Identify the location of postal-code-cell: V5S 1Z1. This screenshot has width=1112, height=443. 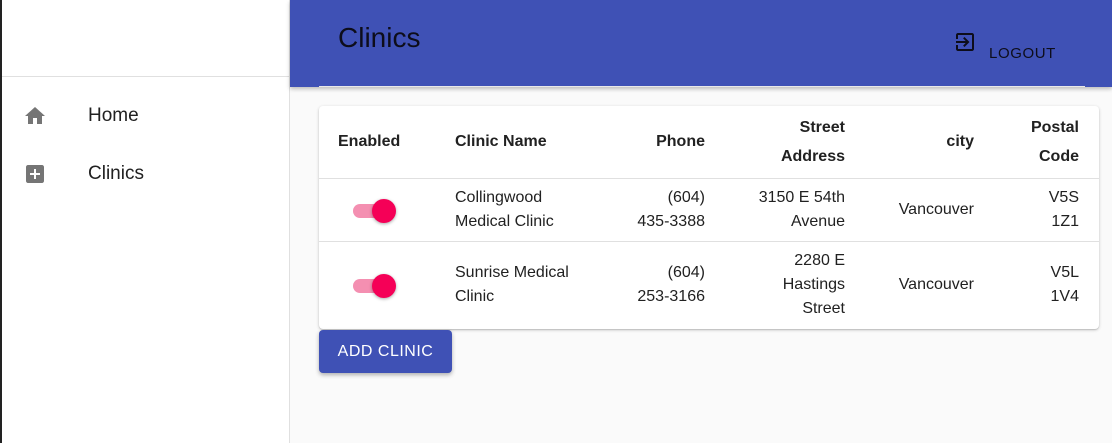
(1036, 210).